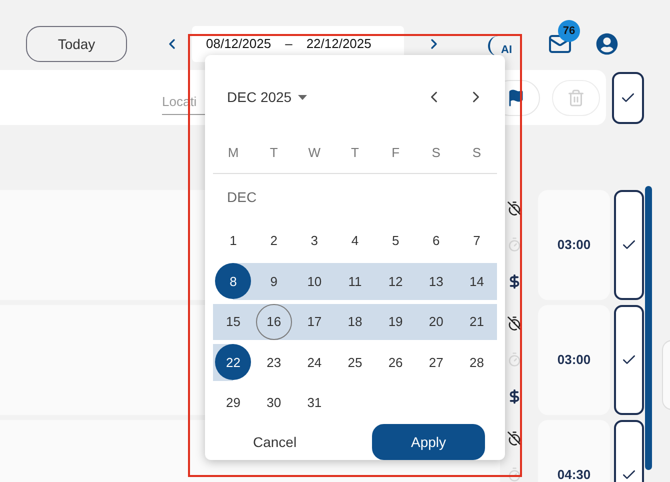 The image size is (670, 482). Describe the element at coordinates (314, 240) in the screenshot. I see `calendar-day: 3` at that location.